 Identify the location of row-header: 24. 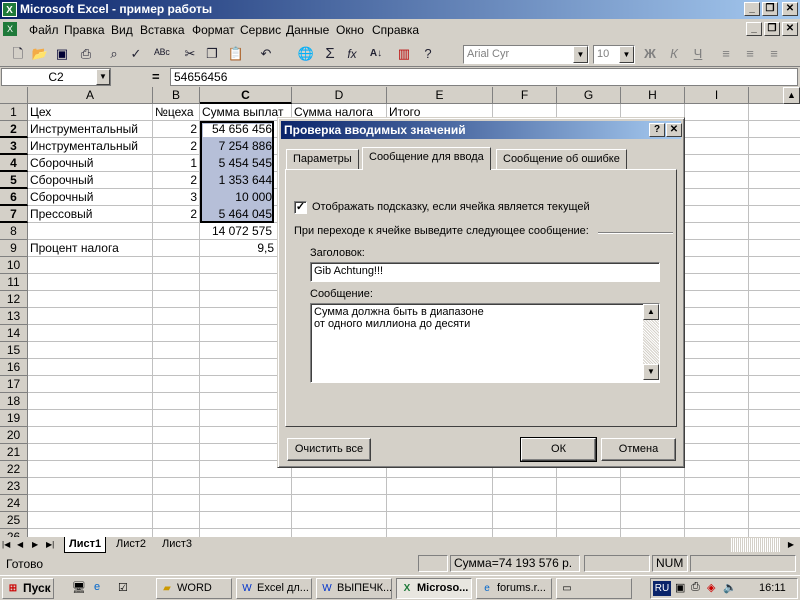
(14, 503).